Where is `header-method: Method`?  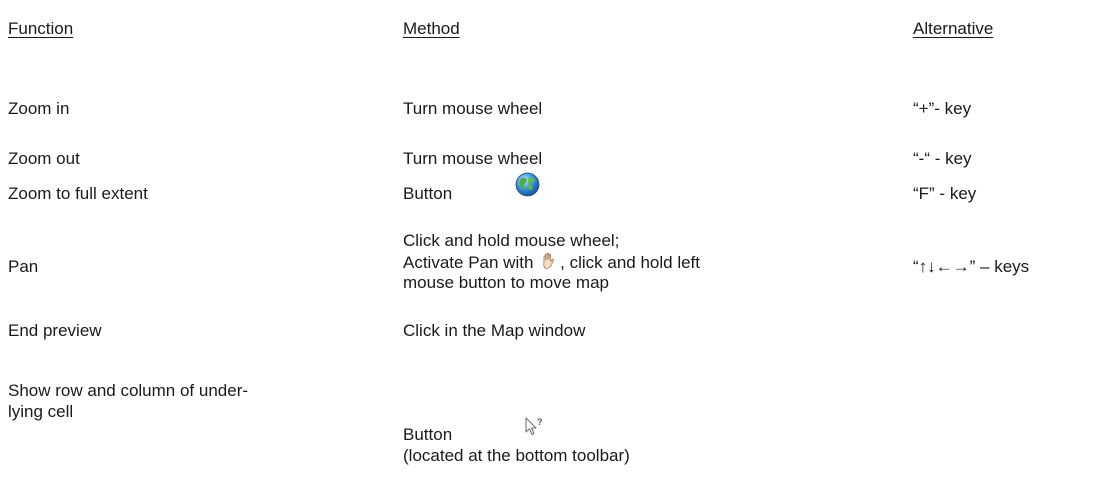 header-method: Method is located at coordinates (431, 28).